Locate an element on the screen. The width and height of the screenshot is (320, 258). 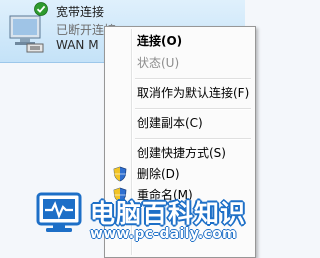
menu-item-cancel-default: 取消作为默认连接(F) is located at coordinates (180, 93).